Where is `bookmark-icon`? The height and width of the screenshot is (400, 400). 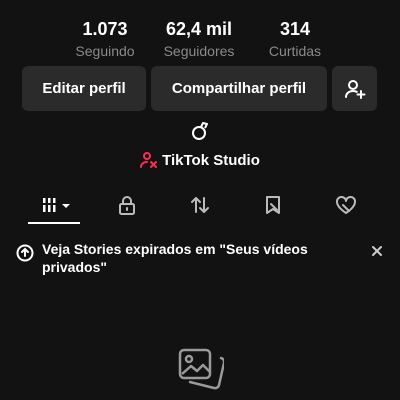
bookmark-icon is located at coordinates (273, 205).